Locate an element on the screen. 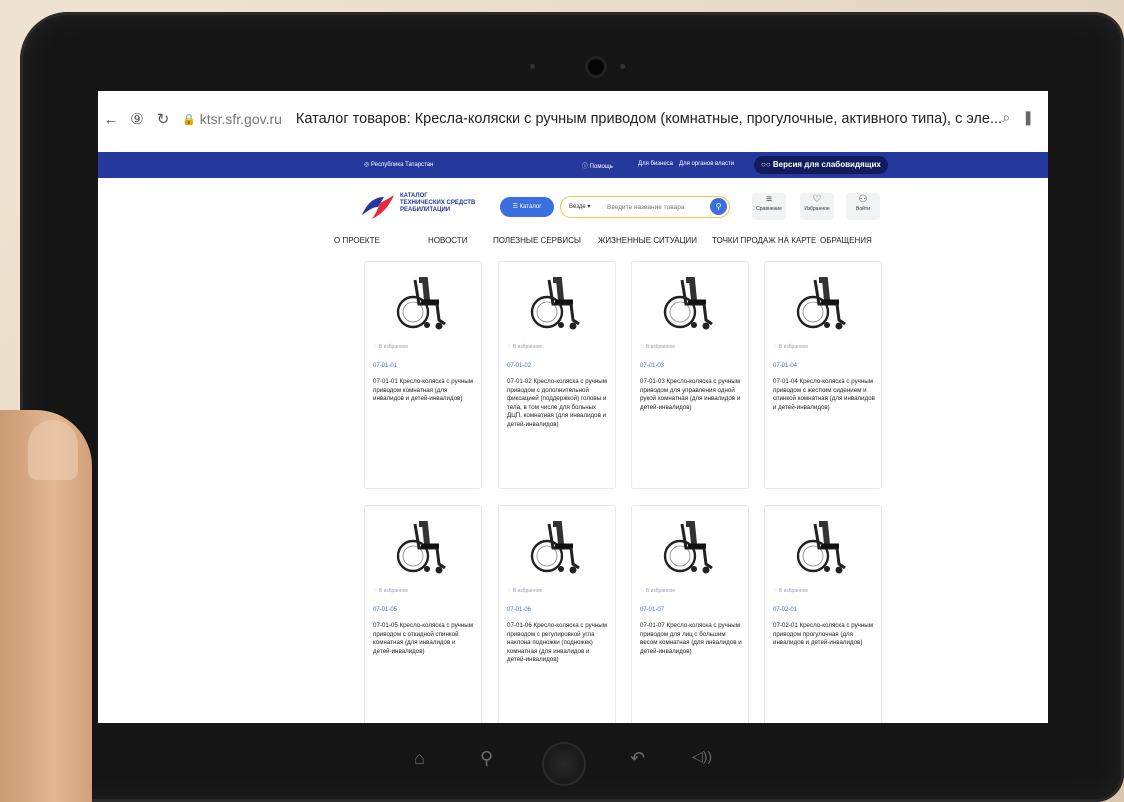 Image resolution: width=1124 pixels, height=802 pixels. region-selector: ◎ Республика Татарстан is located at coordinates (398, 164).